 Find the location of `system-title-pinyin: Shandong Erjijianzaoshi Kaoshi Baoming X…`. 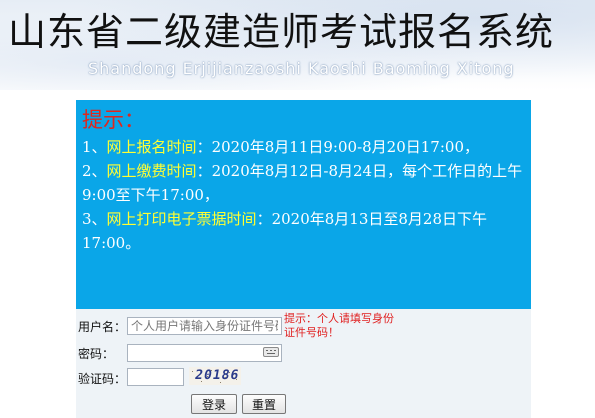

system-title-pinyin: Shandong Erjijianzaoshi Kaoshi Baoming X… is located at coordinates (301, 68).